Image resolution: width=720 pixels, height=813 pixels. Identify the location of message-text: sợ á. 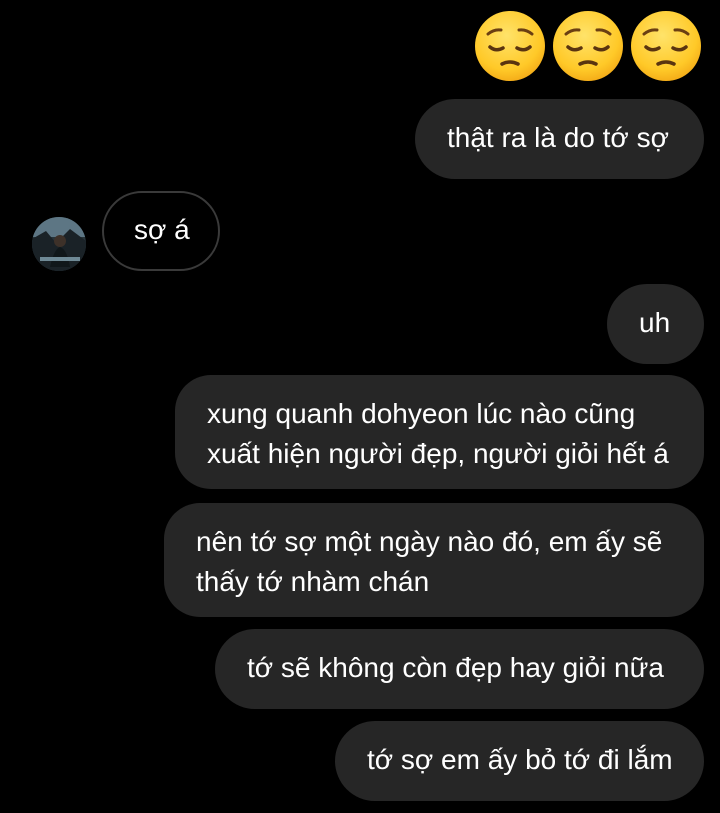
(162, 229).